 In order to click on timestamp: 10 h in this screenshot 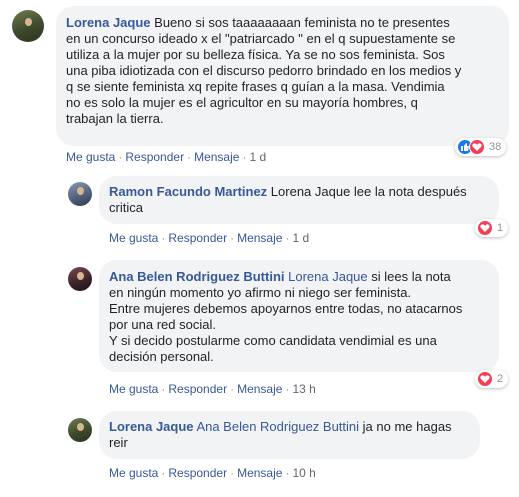, I will do `click(303, 473)`.